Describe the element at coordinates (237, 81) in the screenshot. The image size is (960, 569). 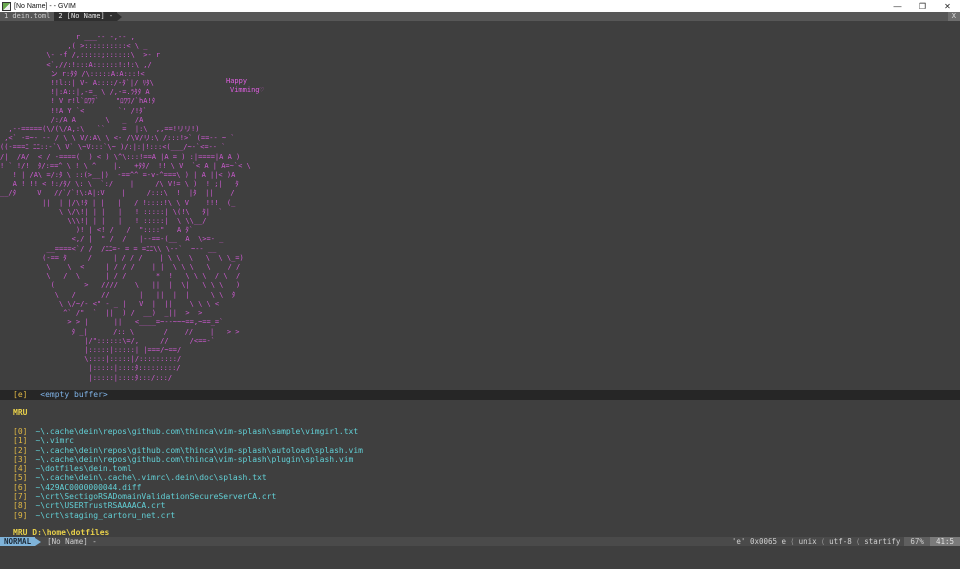
I see `happy-text: Happy` at that location.